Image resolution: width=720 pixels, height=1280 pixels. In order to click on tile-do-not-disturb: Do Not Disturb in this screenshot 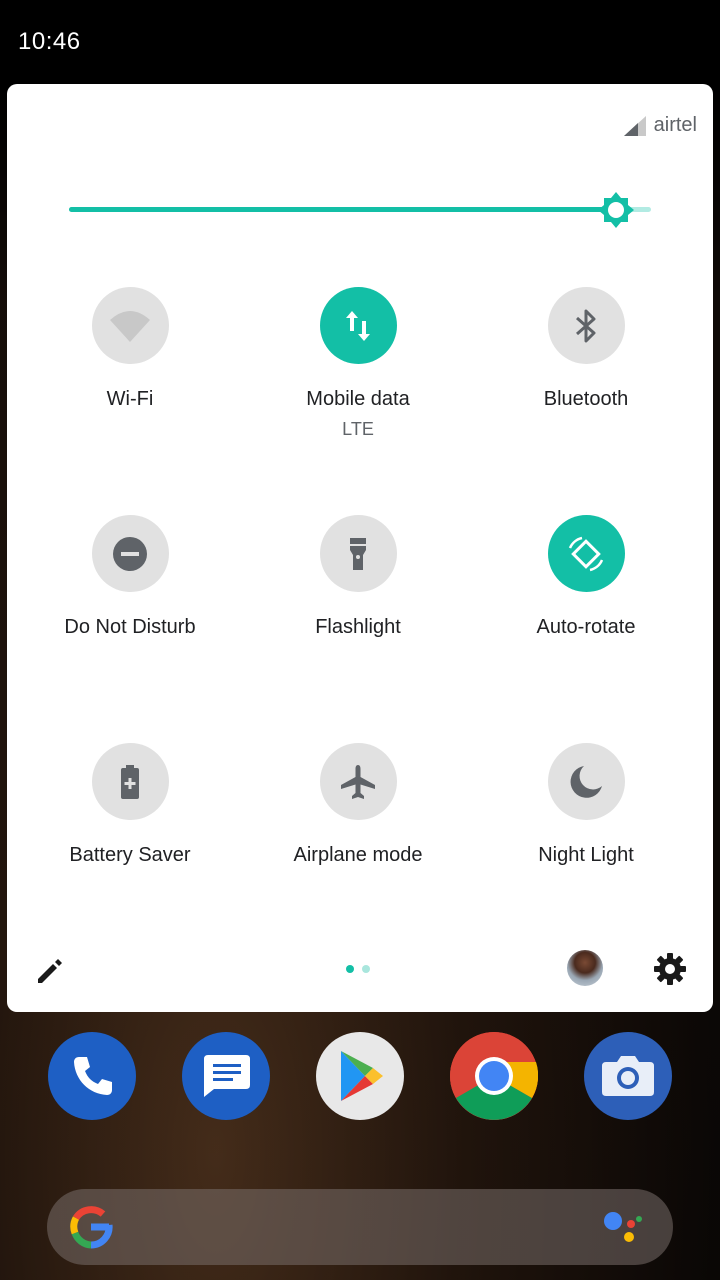, I will do `click(130, 577)`.